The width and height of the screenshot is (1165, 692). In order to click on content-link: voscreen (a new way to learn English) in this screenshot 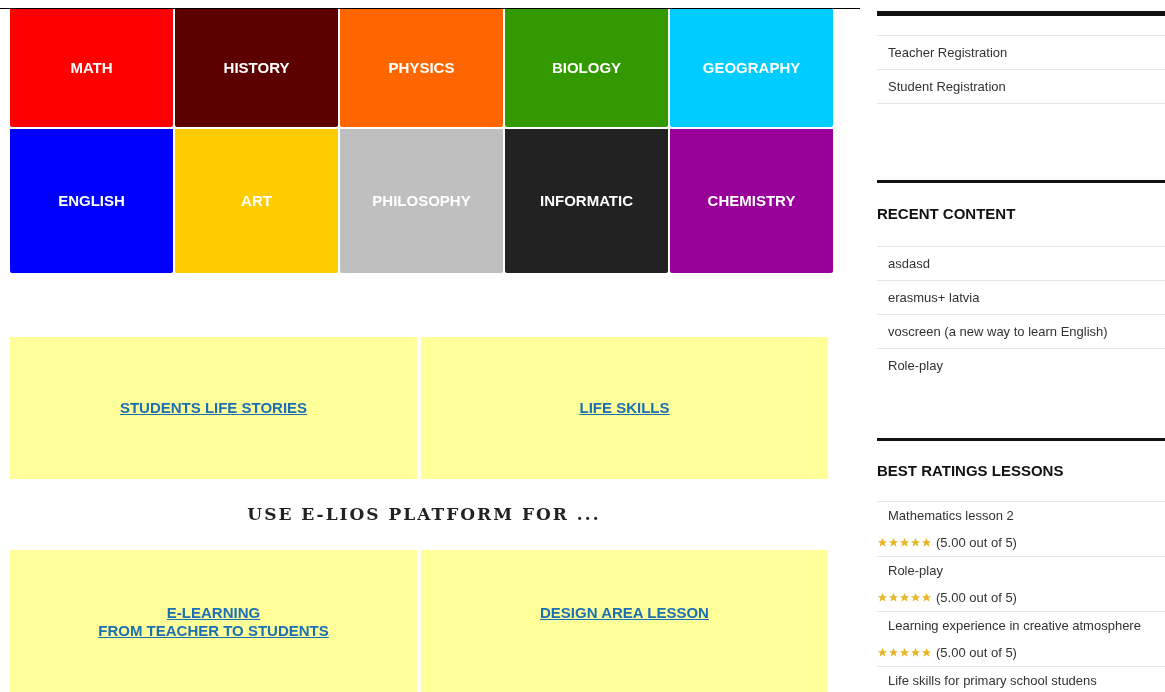, I will do `click(998, 331)`.